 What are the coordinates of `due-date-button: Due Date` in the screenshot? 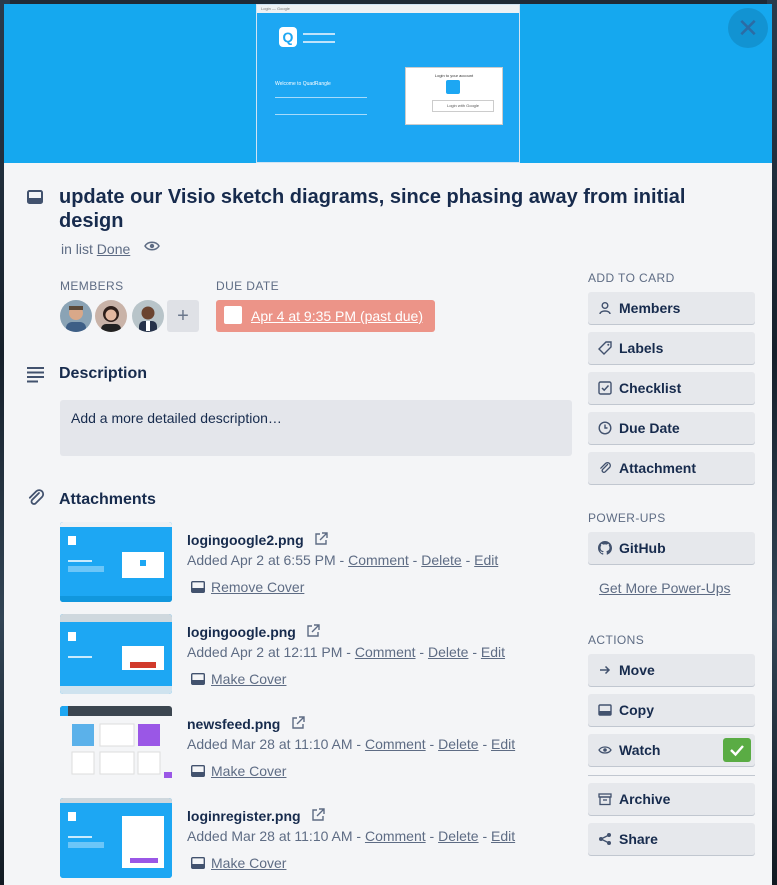 It's located at (671, 428).